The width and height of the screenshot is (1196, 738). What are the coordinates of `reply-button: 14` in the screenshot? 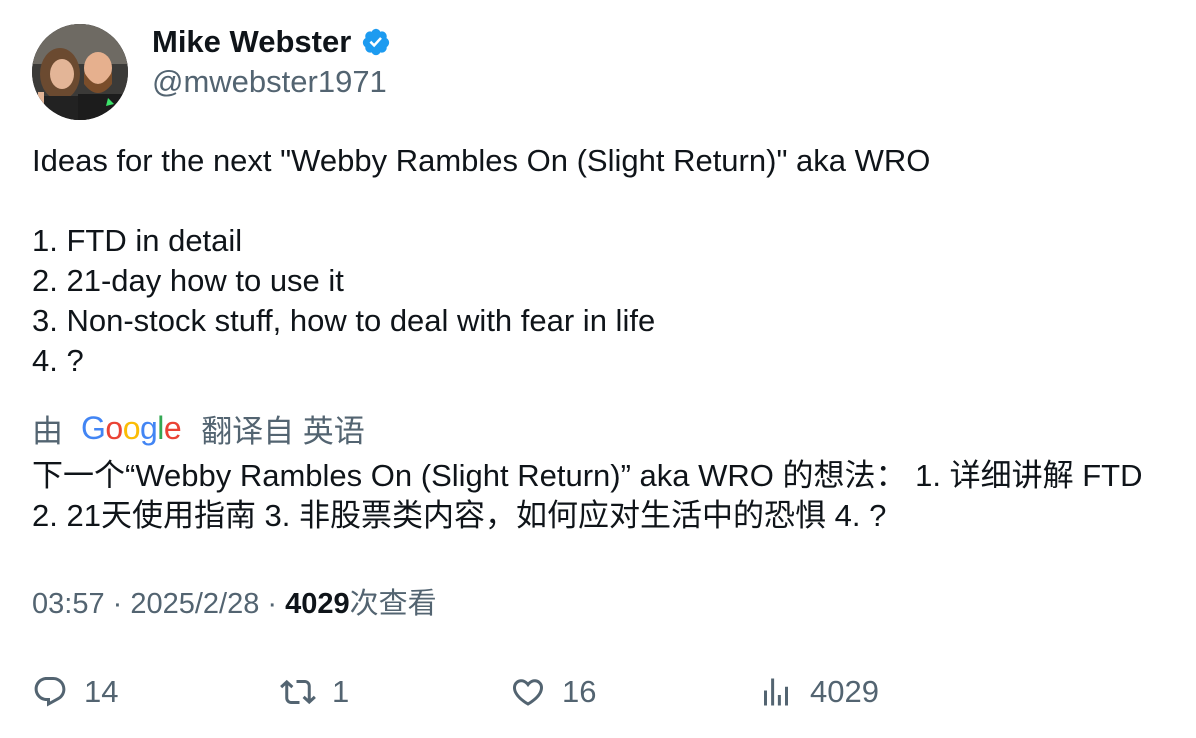 It's located at (75, 692).